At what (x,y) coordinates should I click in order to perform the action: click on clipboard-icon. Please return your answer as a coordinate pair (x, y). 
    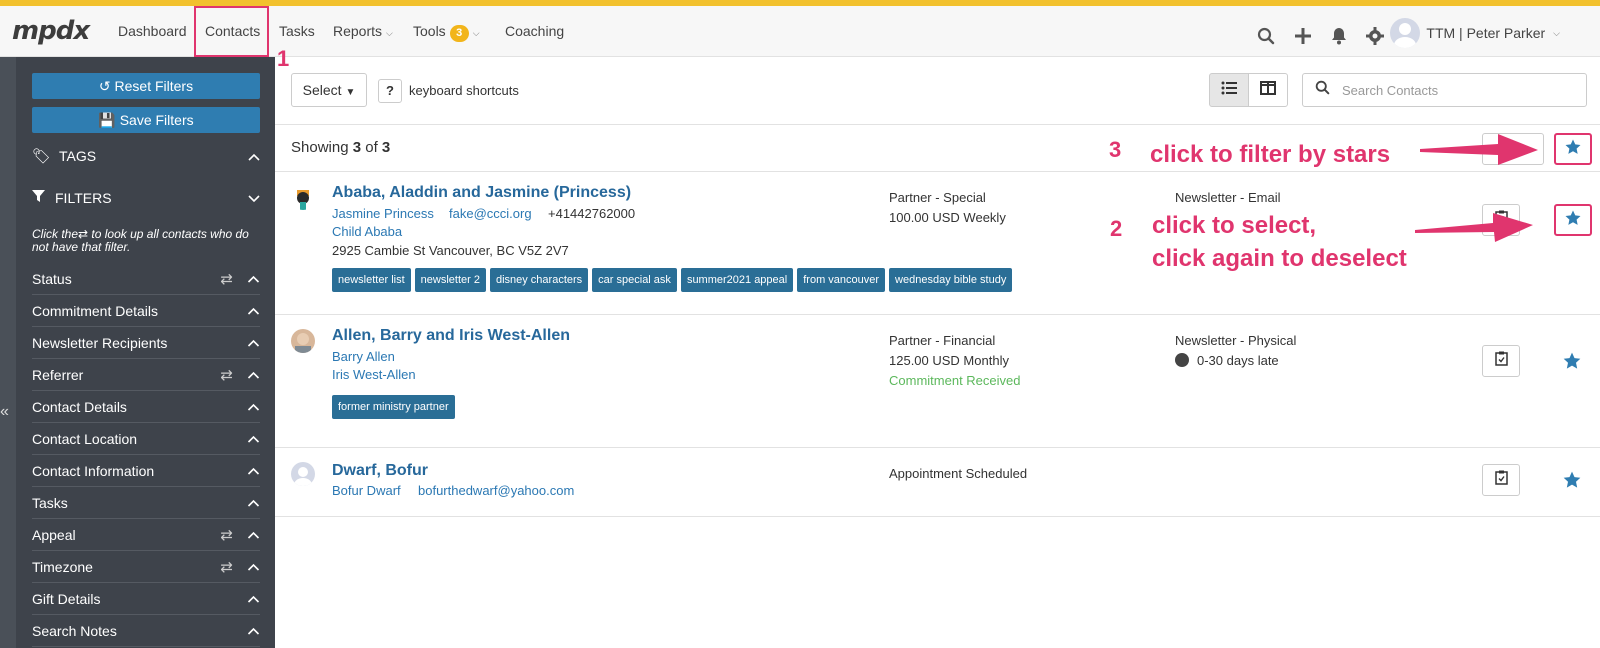
    Looking at the image, I should click on (1501, 361).